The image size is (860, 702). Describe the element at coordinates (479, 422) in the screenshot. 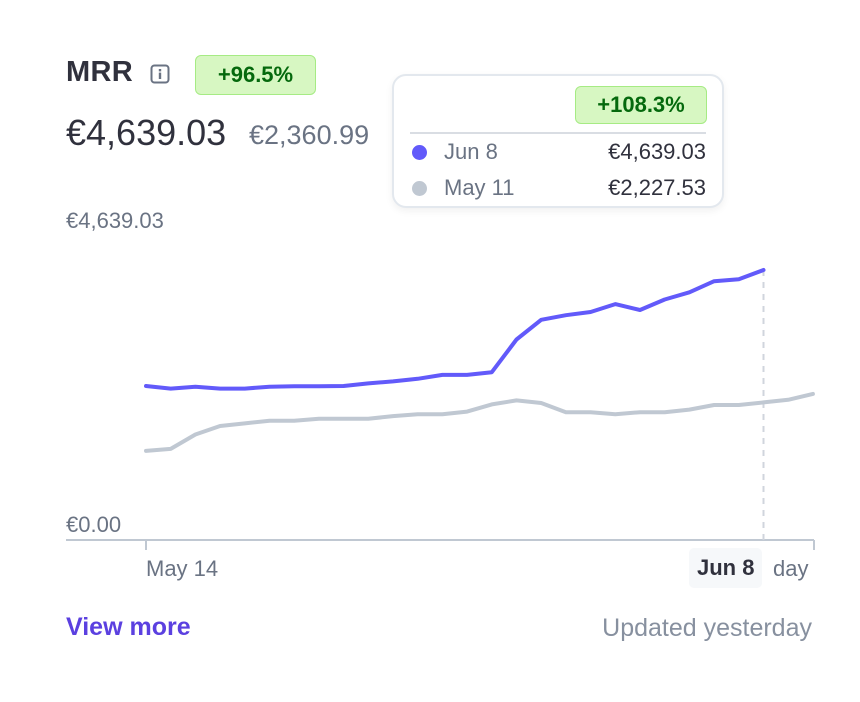

I see `series-line-comparison` at that location.